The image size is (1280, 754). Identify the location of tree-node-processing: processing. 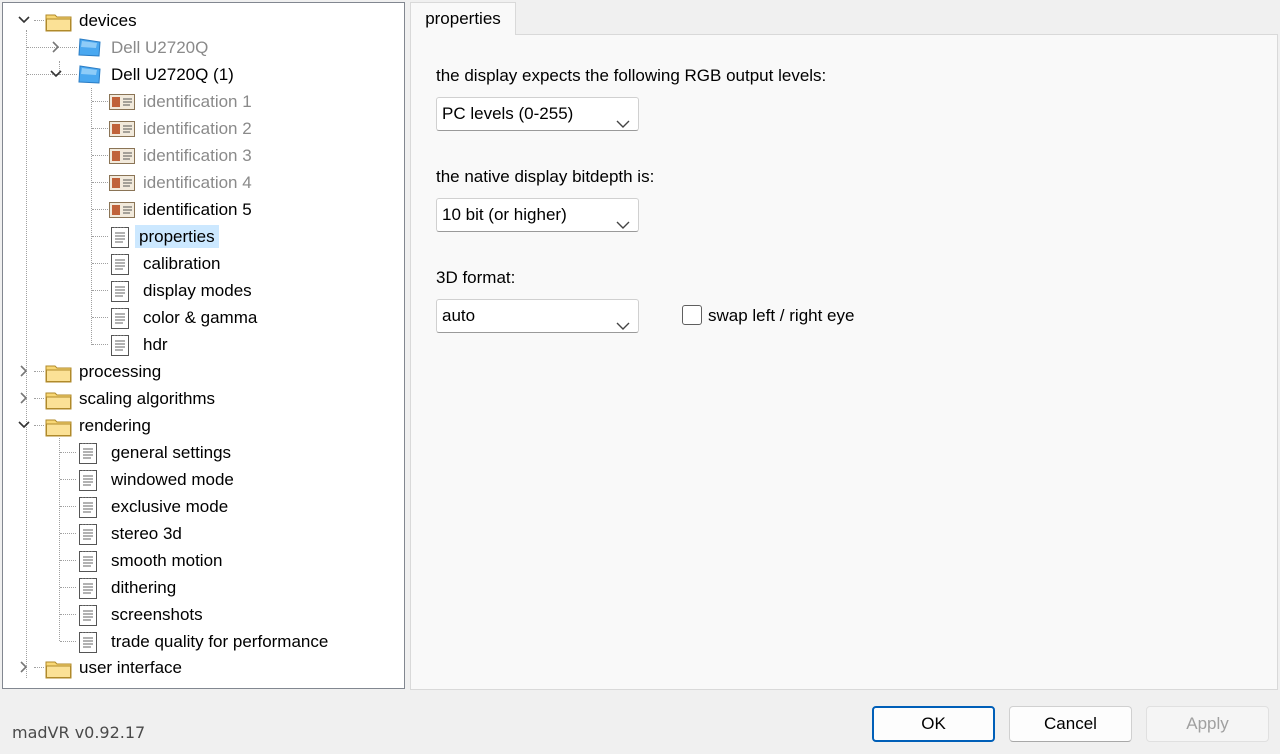
(203, 371).